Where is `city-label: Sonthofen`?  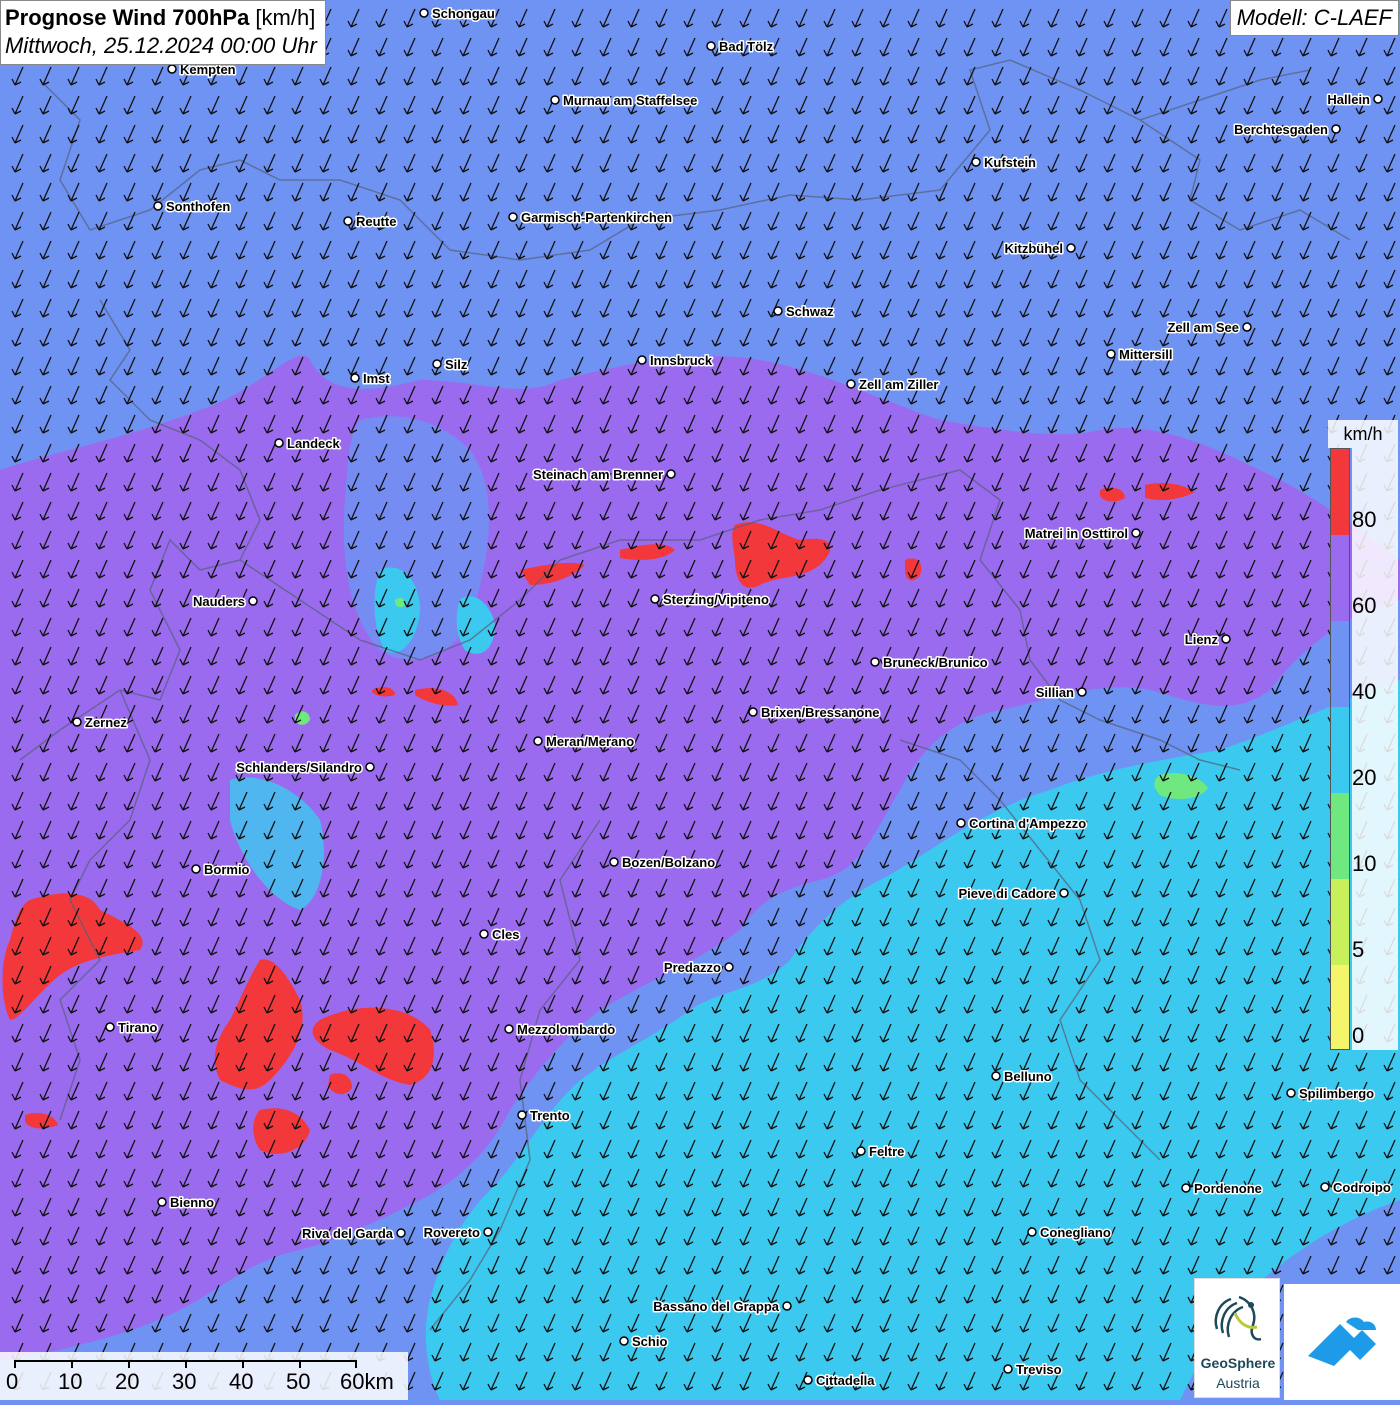
city-label: Sonthofen is located at coordinates (198, 206).